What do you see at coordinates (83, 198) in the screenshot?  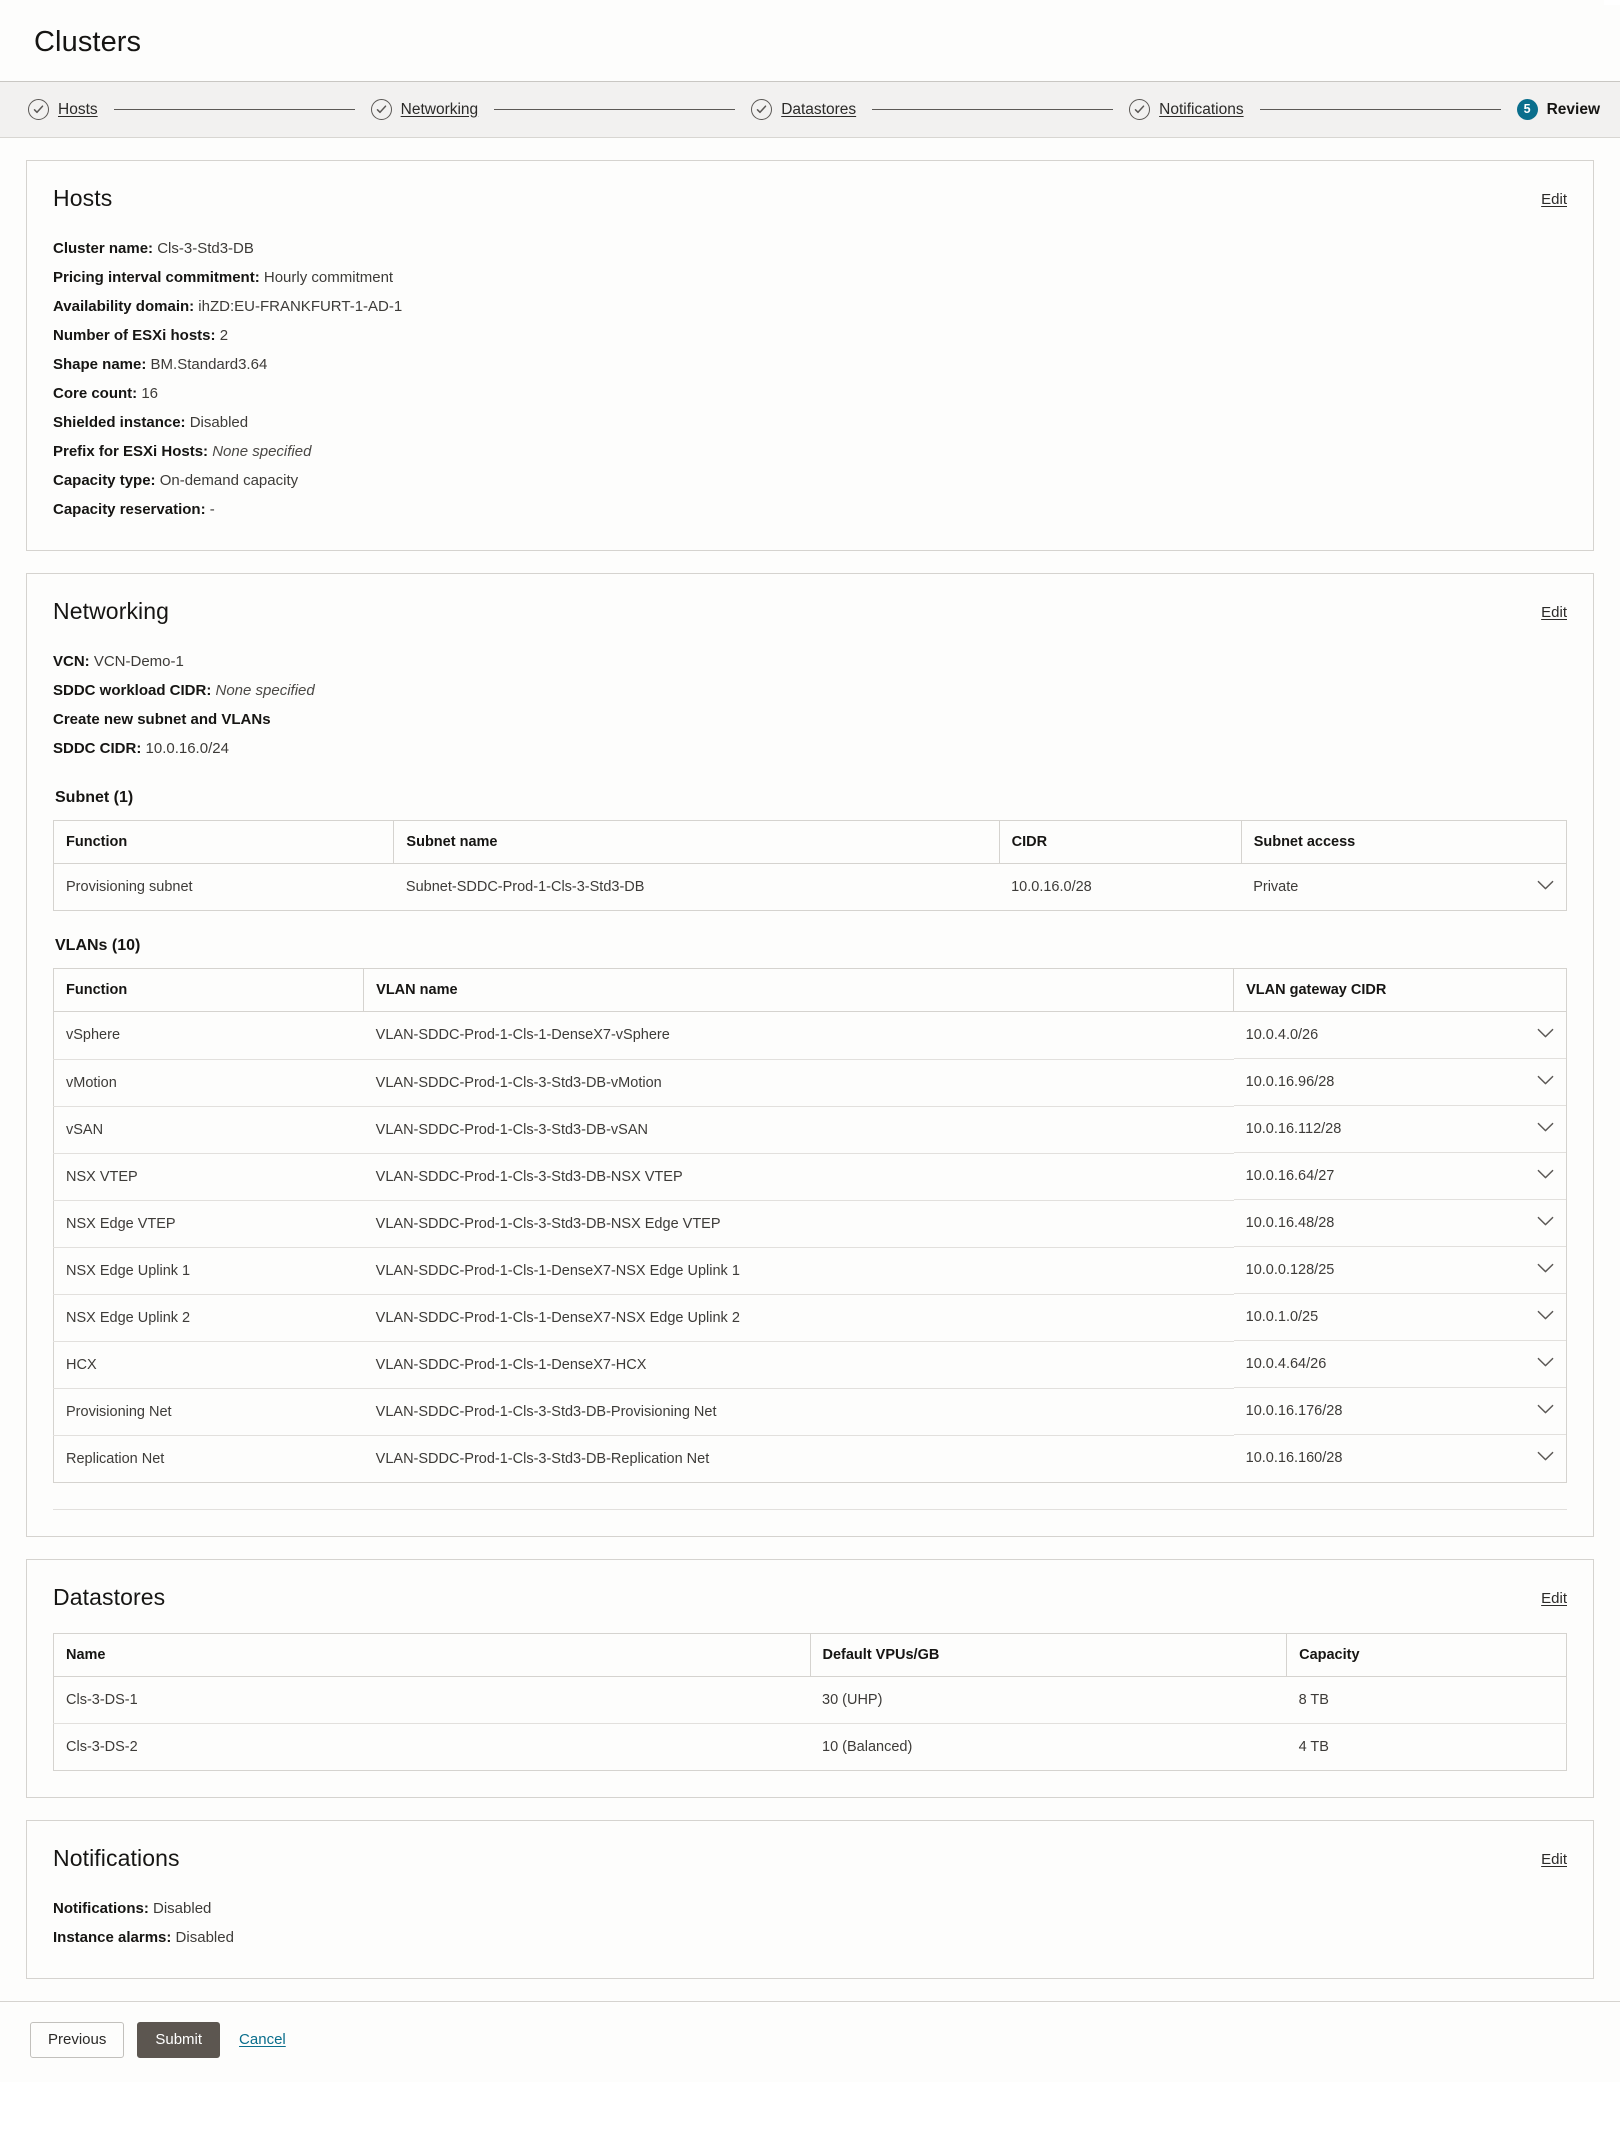 I see `hosts-section-title: Hosts` at bounding box center [83, 198].